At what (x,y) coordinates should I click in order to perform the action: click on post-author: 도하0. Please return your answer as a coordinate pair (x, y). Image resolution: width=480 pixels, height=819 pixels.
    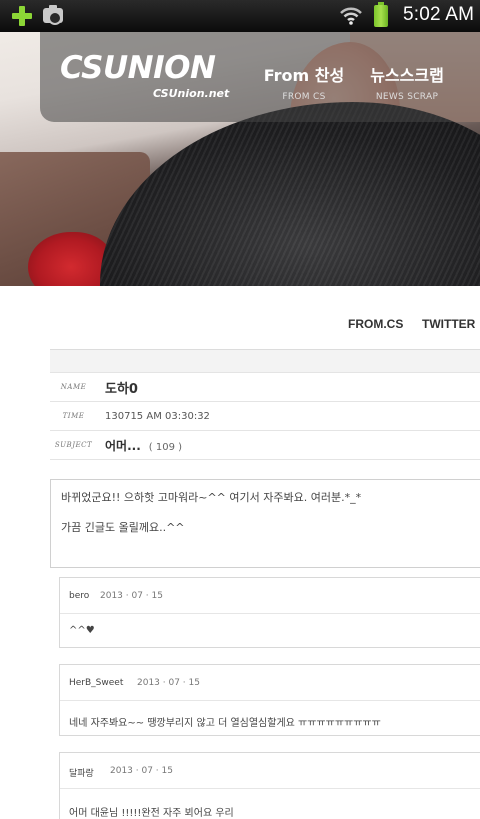
    Looking at the image, I should click on (121, 389).